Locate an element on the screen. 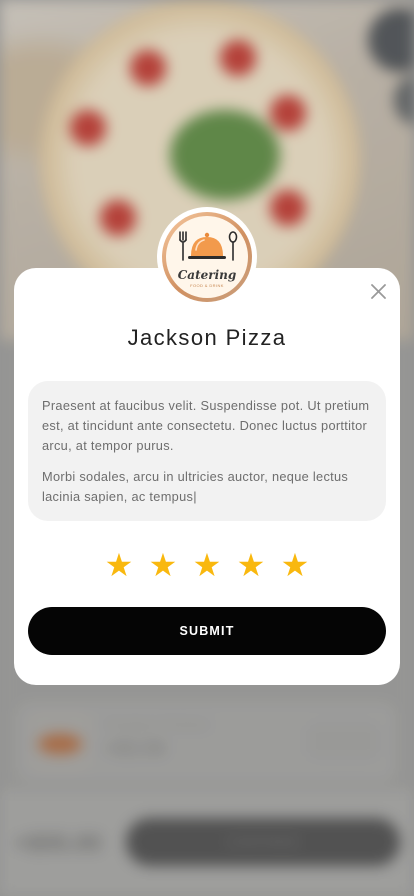 The height and width of the screenshot is (896, 414). star-rating: ★ ★ ★ ★ ★ is located at coordinates (207, 565).